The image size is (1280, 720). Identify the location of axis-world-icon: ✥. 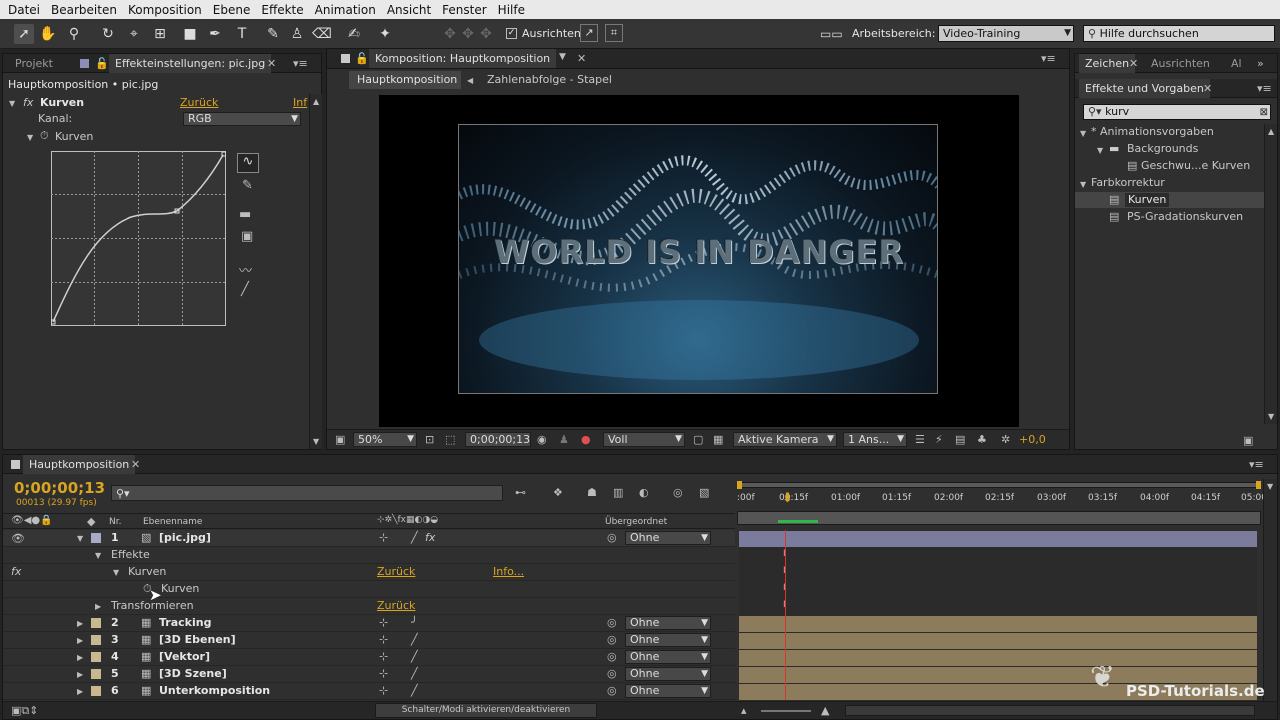
(468, 34).